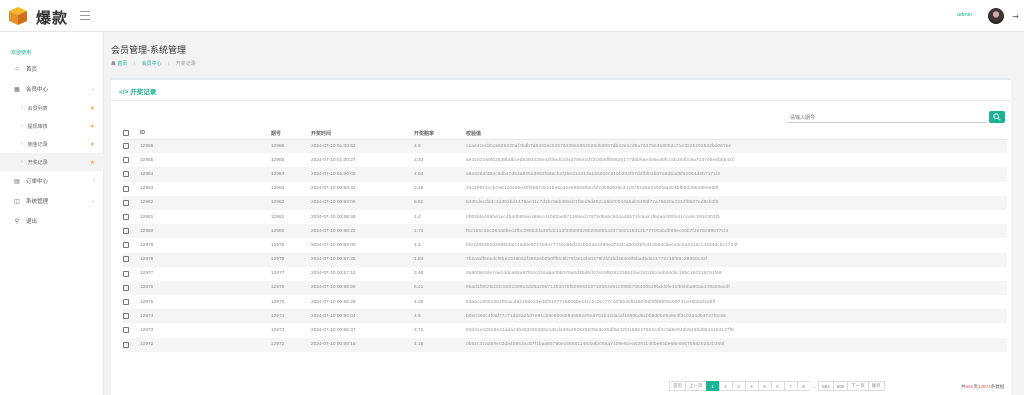 This screenshot has height=395, width=1024. I want to click on sidebar-subitem-withdraw: › 提现审核 ★, so click(52, 126).